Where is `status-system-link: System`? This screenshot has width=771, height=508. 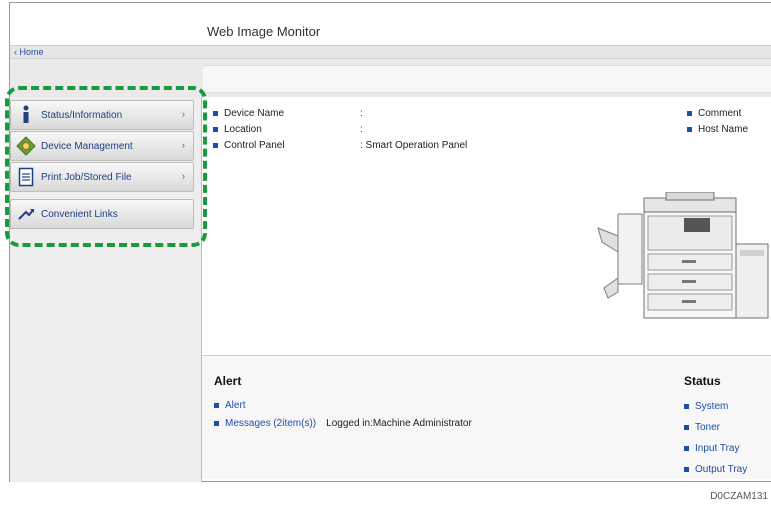 status-system-link: System is located at coordinates (711, 406).